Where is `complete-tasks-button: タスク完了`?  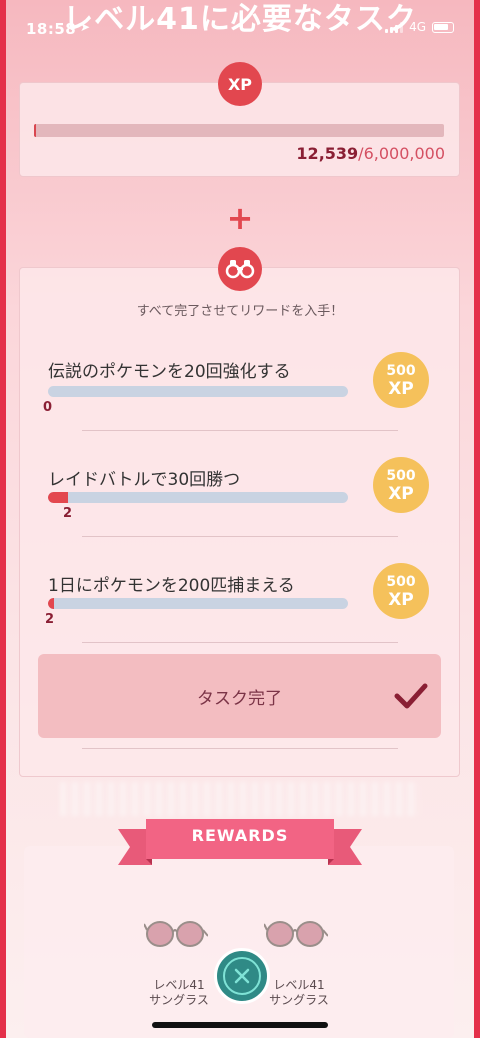
complete-tasks-button: タスク完了 is located at coordinates (239, 696).